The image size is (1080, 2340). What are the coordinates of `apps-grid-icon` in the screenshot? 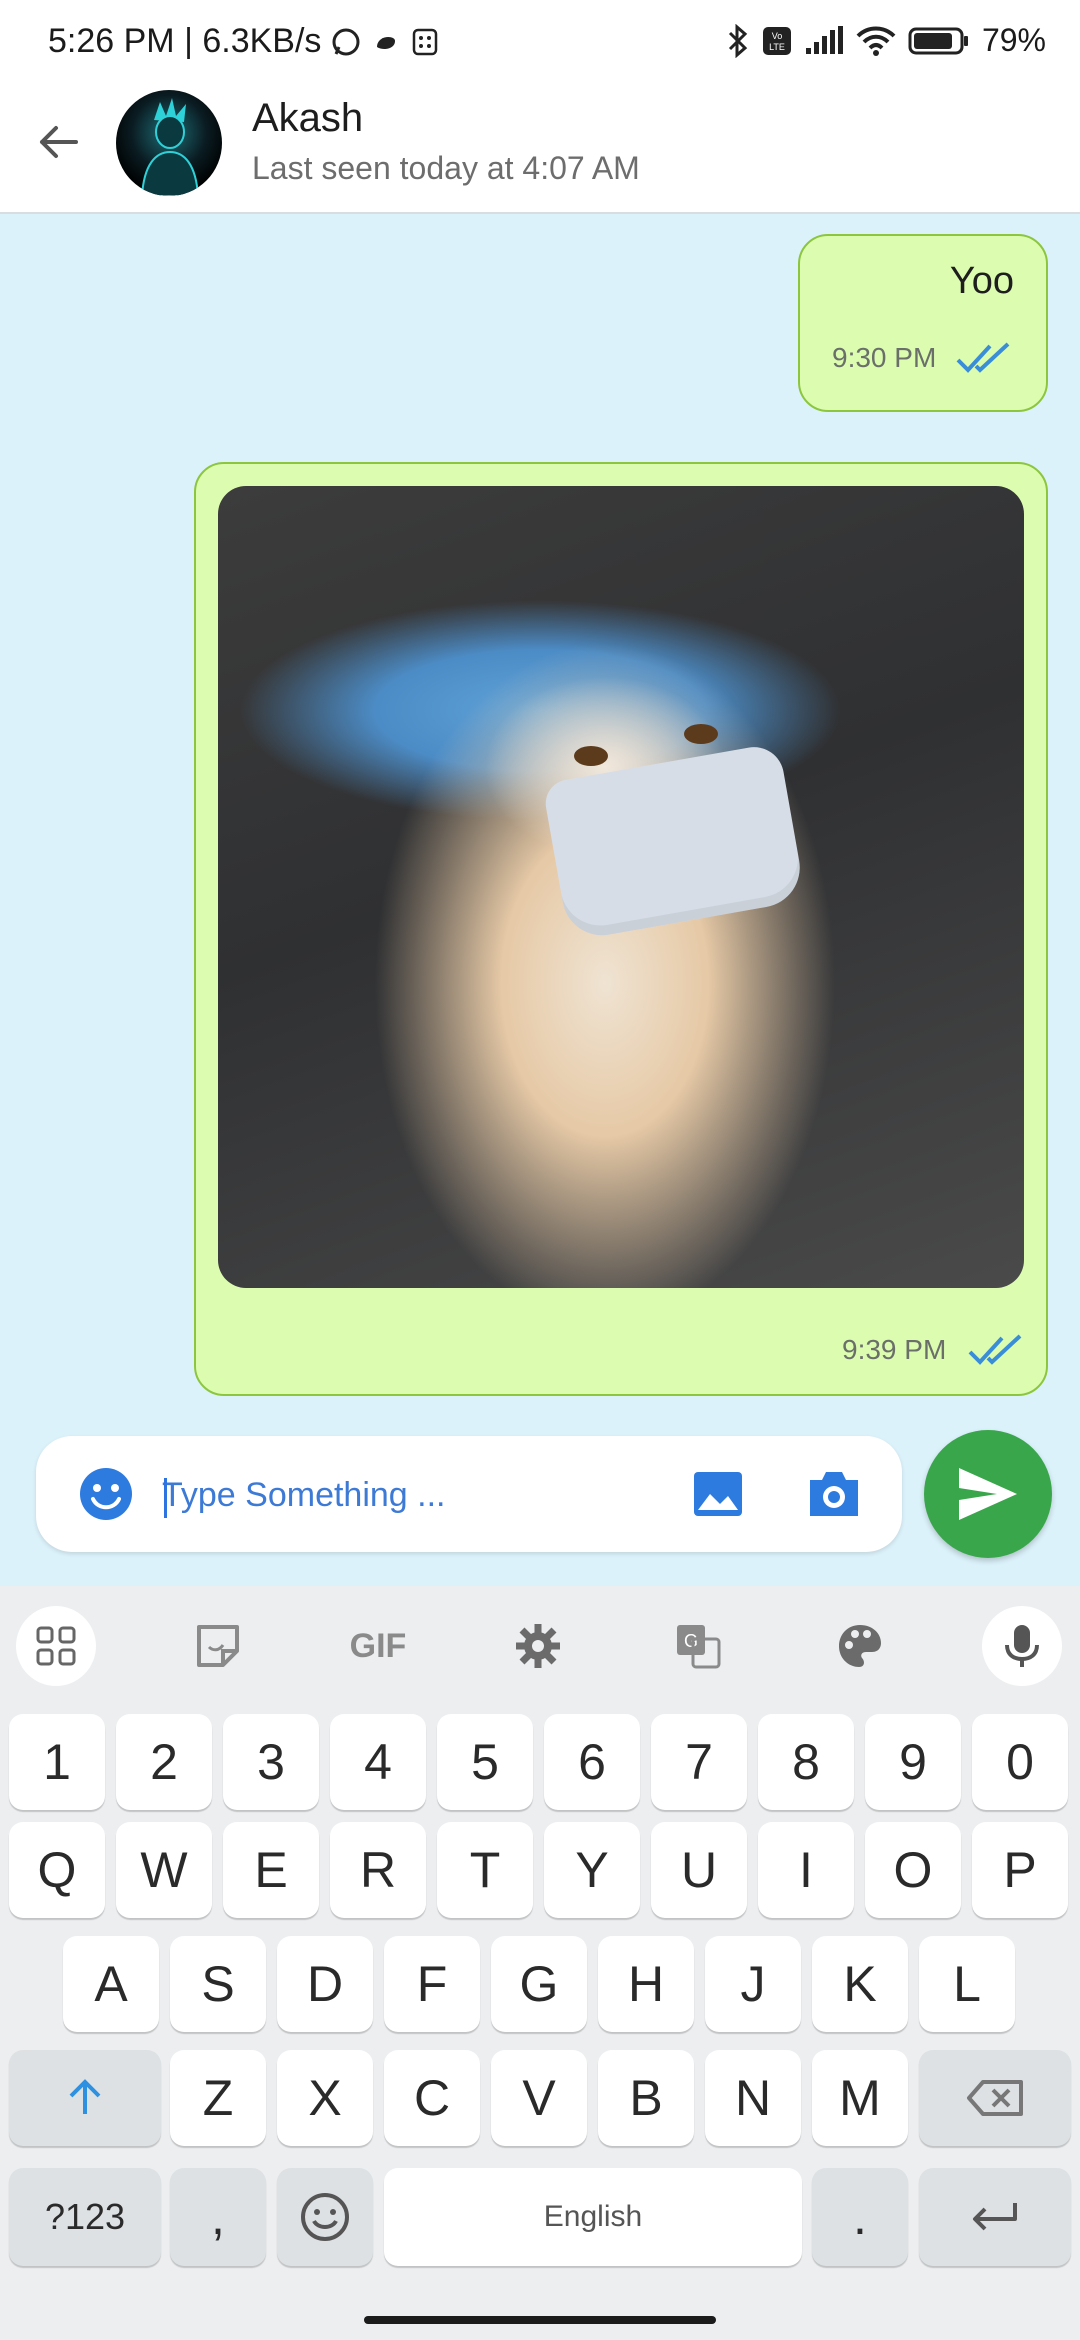 It's located at (56, 1646).